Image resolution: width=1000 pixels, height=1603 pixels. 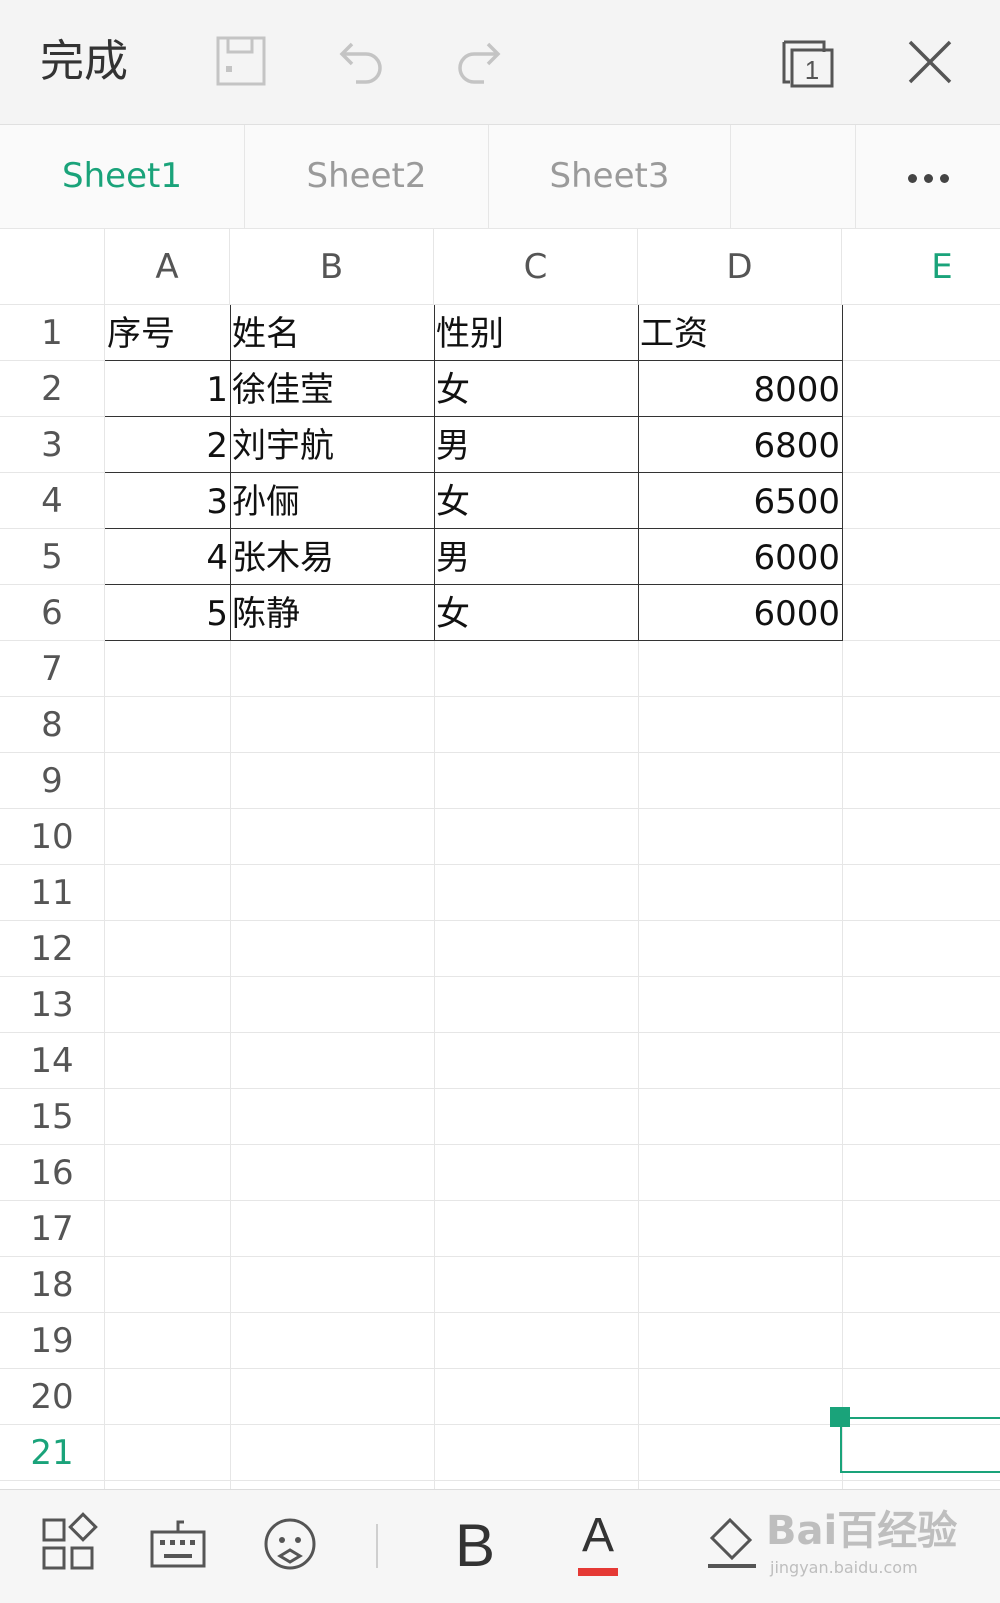 What do you see at coordinates (68, 1544) in the screenshot?
I see `tools-grid-icon` at bounding box center [68, 1544].